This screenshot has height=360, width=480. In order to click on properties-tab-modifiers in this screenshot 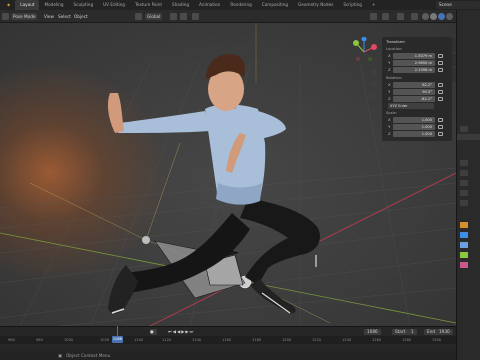, I will do `click(464, 235)`.